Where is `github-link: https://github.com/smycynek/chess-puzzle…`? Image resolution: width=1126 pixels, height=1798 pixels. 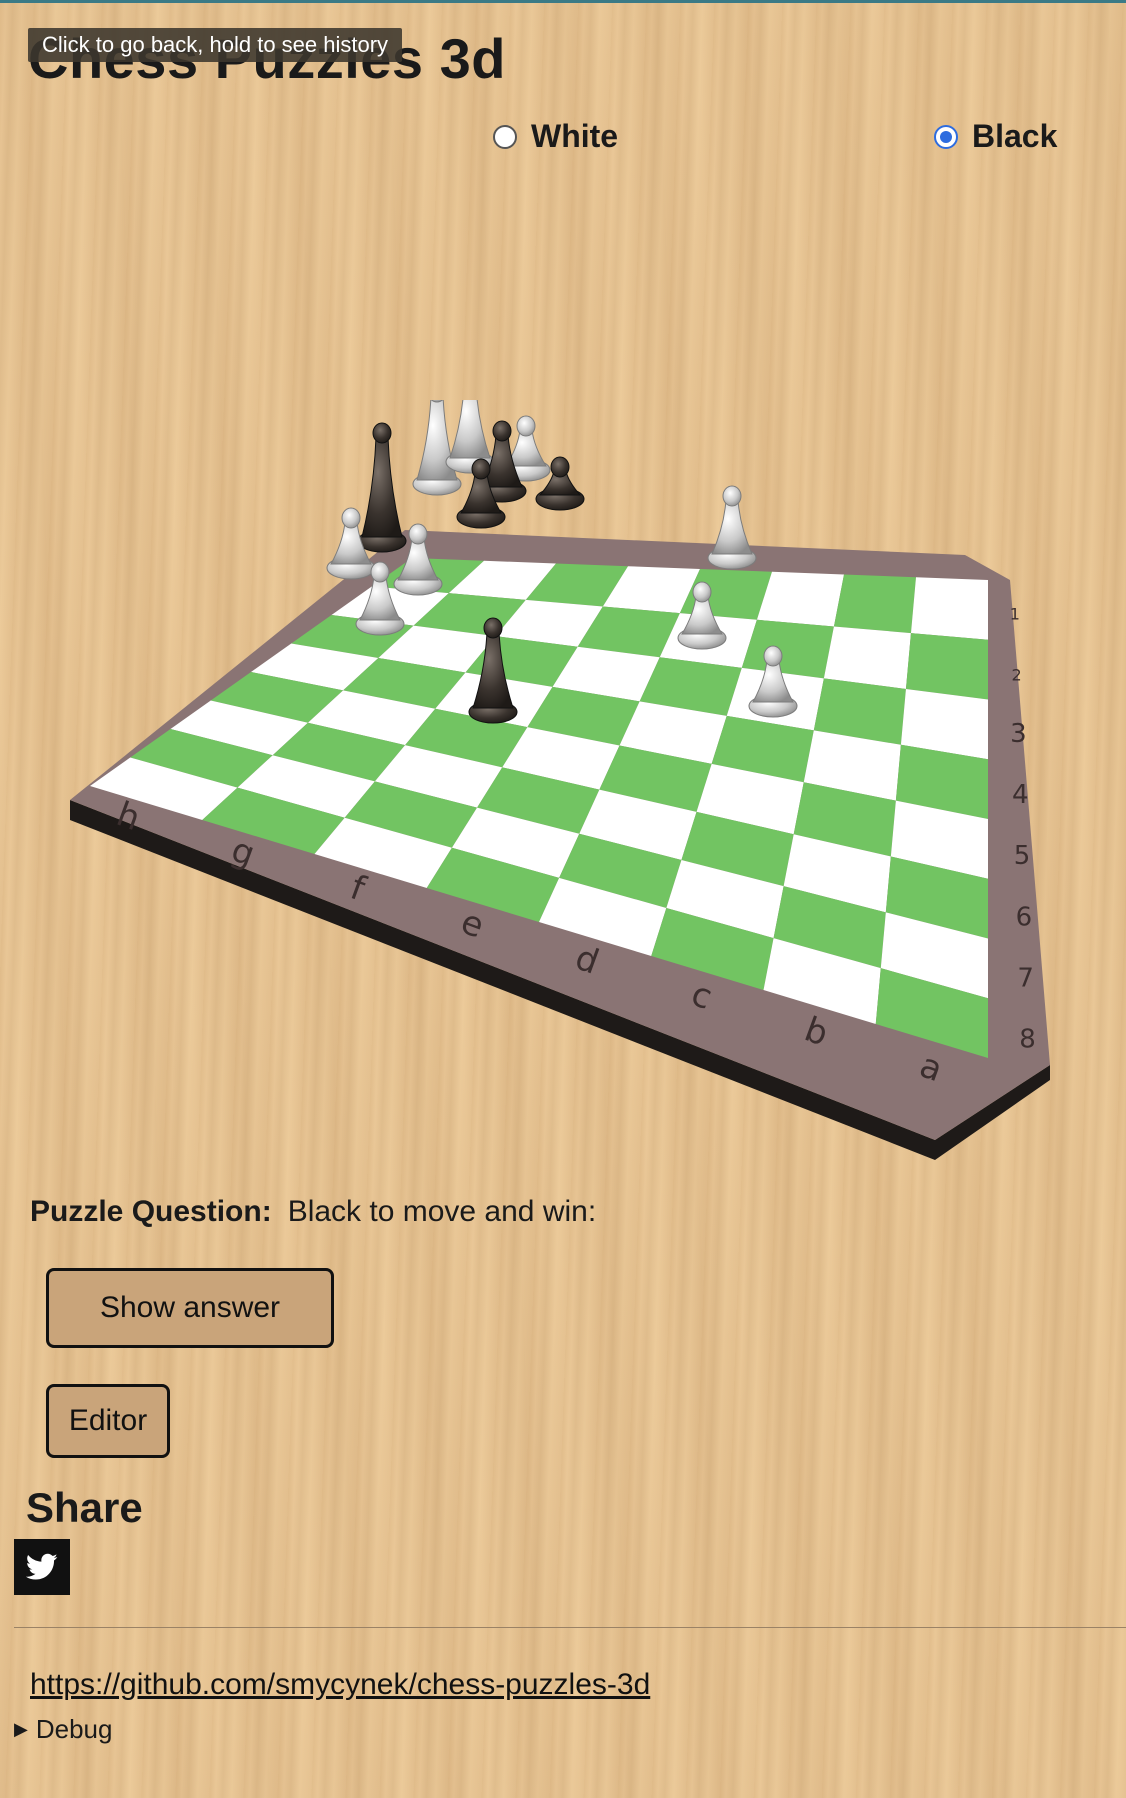 github-link: https://github.com/smycynek/chess-puzzle… is located at coordinates (340, 1685).